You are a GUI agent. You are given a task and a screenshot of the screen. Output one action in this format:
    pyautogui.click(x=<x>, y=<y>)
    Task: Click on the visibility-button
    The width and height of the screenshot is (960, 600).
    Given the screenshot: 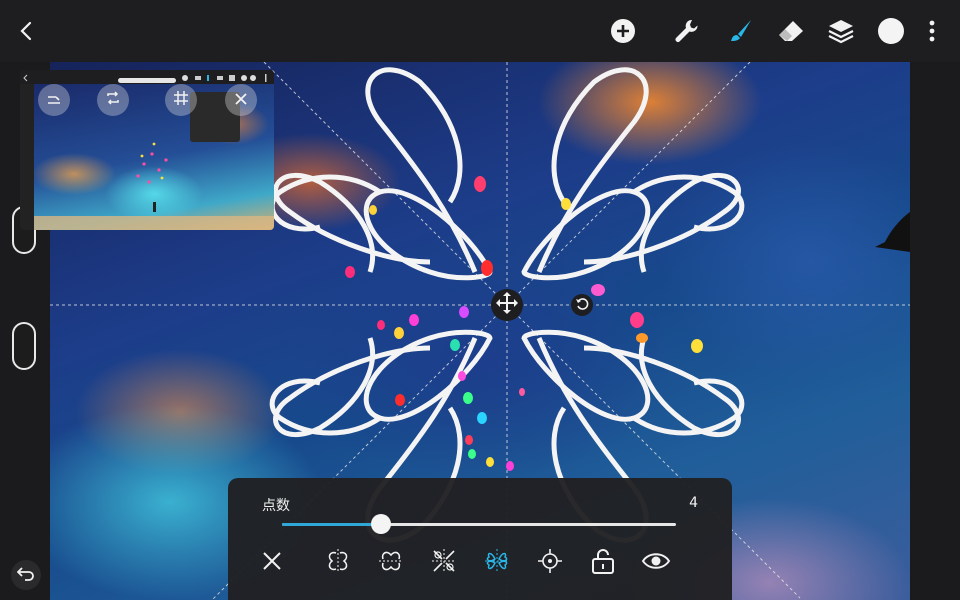 What is the action you would take?
    pyautogui.click(x=656, y=563)
    